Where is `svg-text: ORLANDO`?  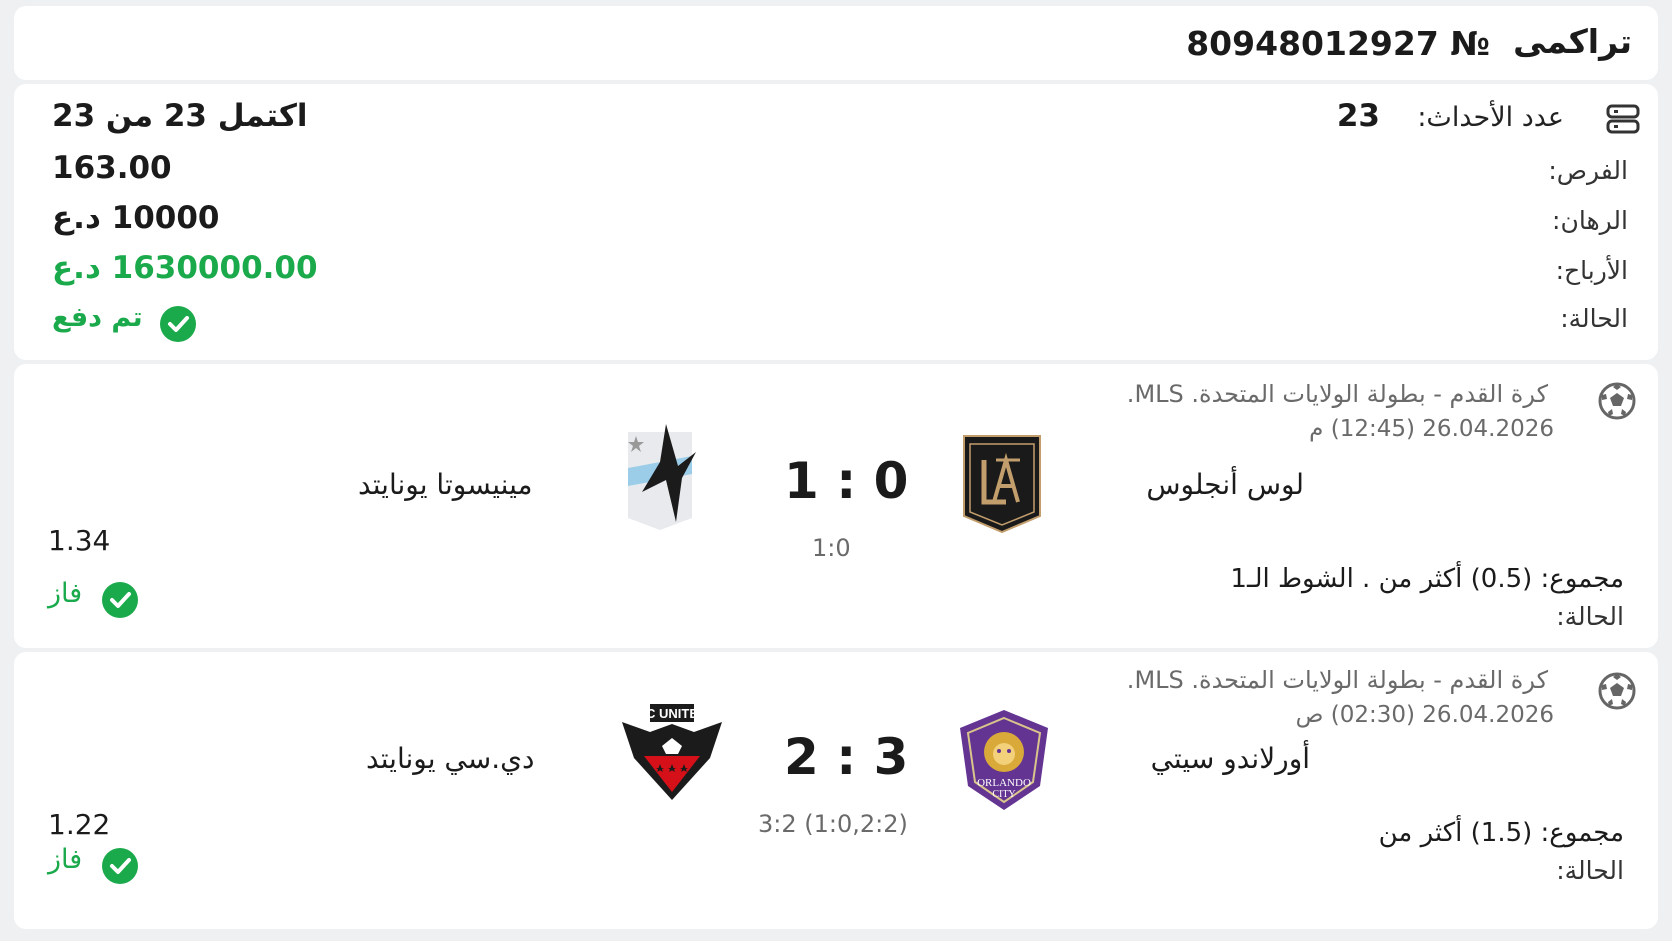
svg-text: ORLANDO is located at coordinates (1004, 783).